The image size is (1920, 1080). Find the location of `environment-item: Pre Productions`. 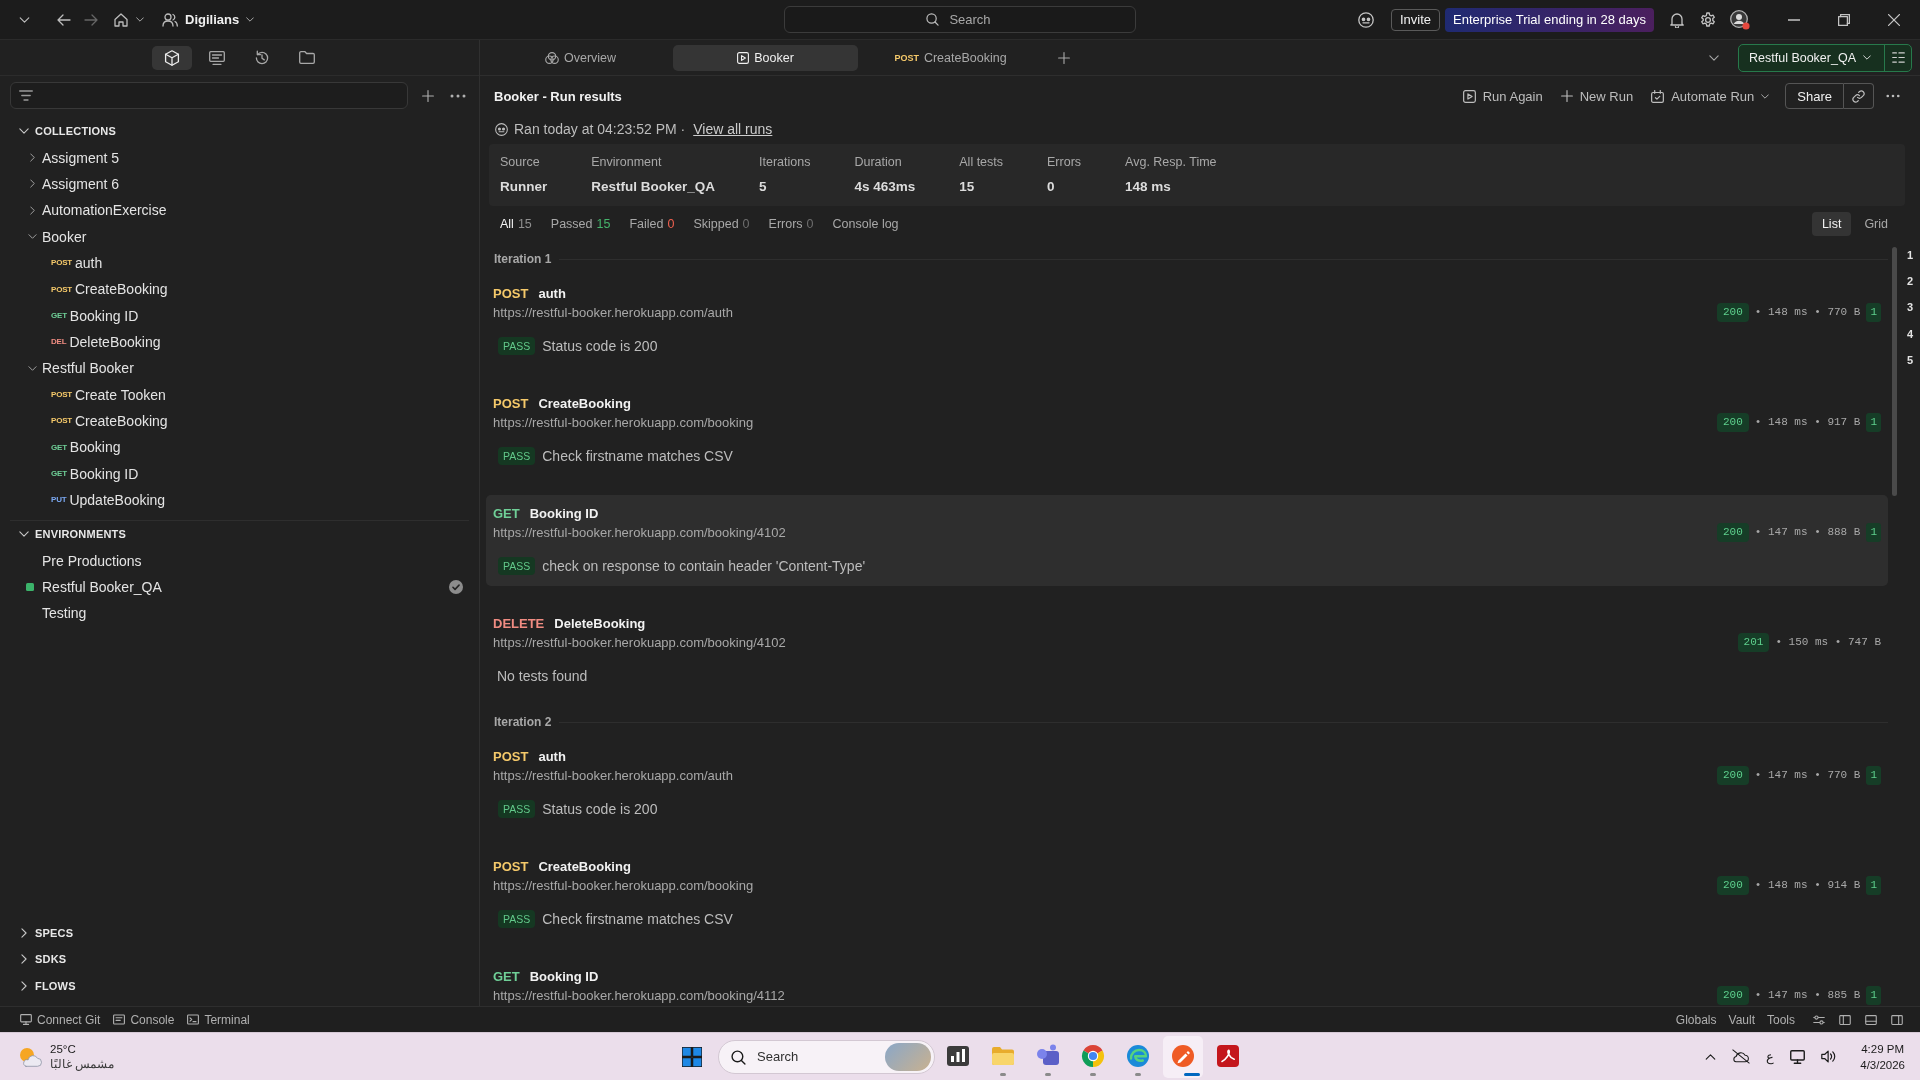

environment-item: Pre Productions is located at coordinates (239, 560).